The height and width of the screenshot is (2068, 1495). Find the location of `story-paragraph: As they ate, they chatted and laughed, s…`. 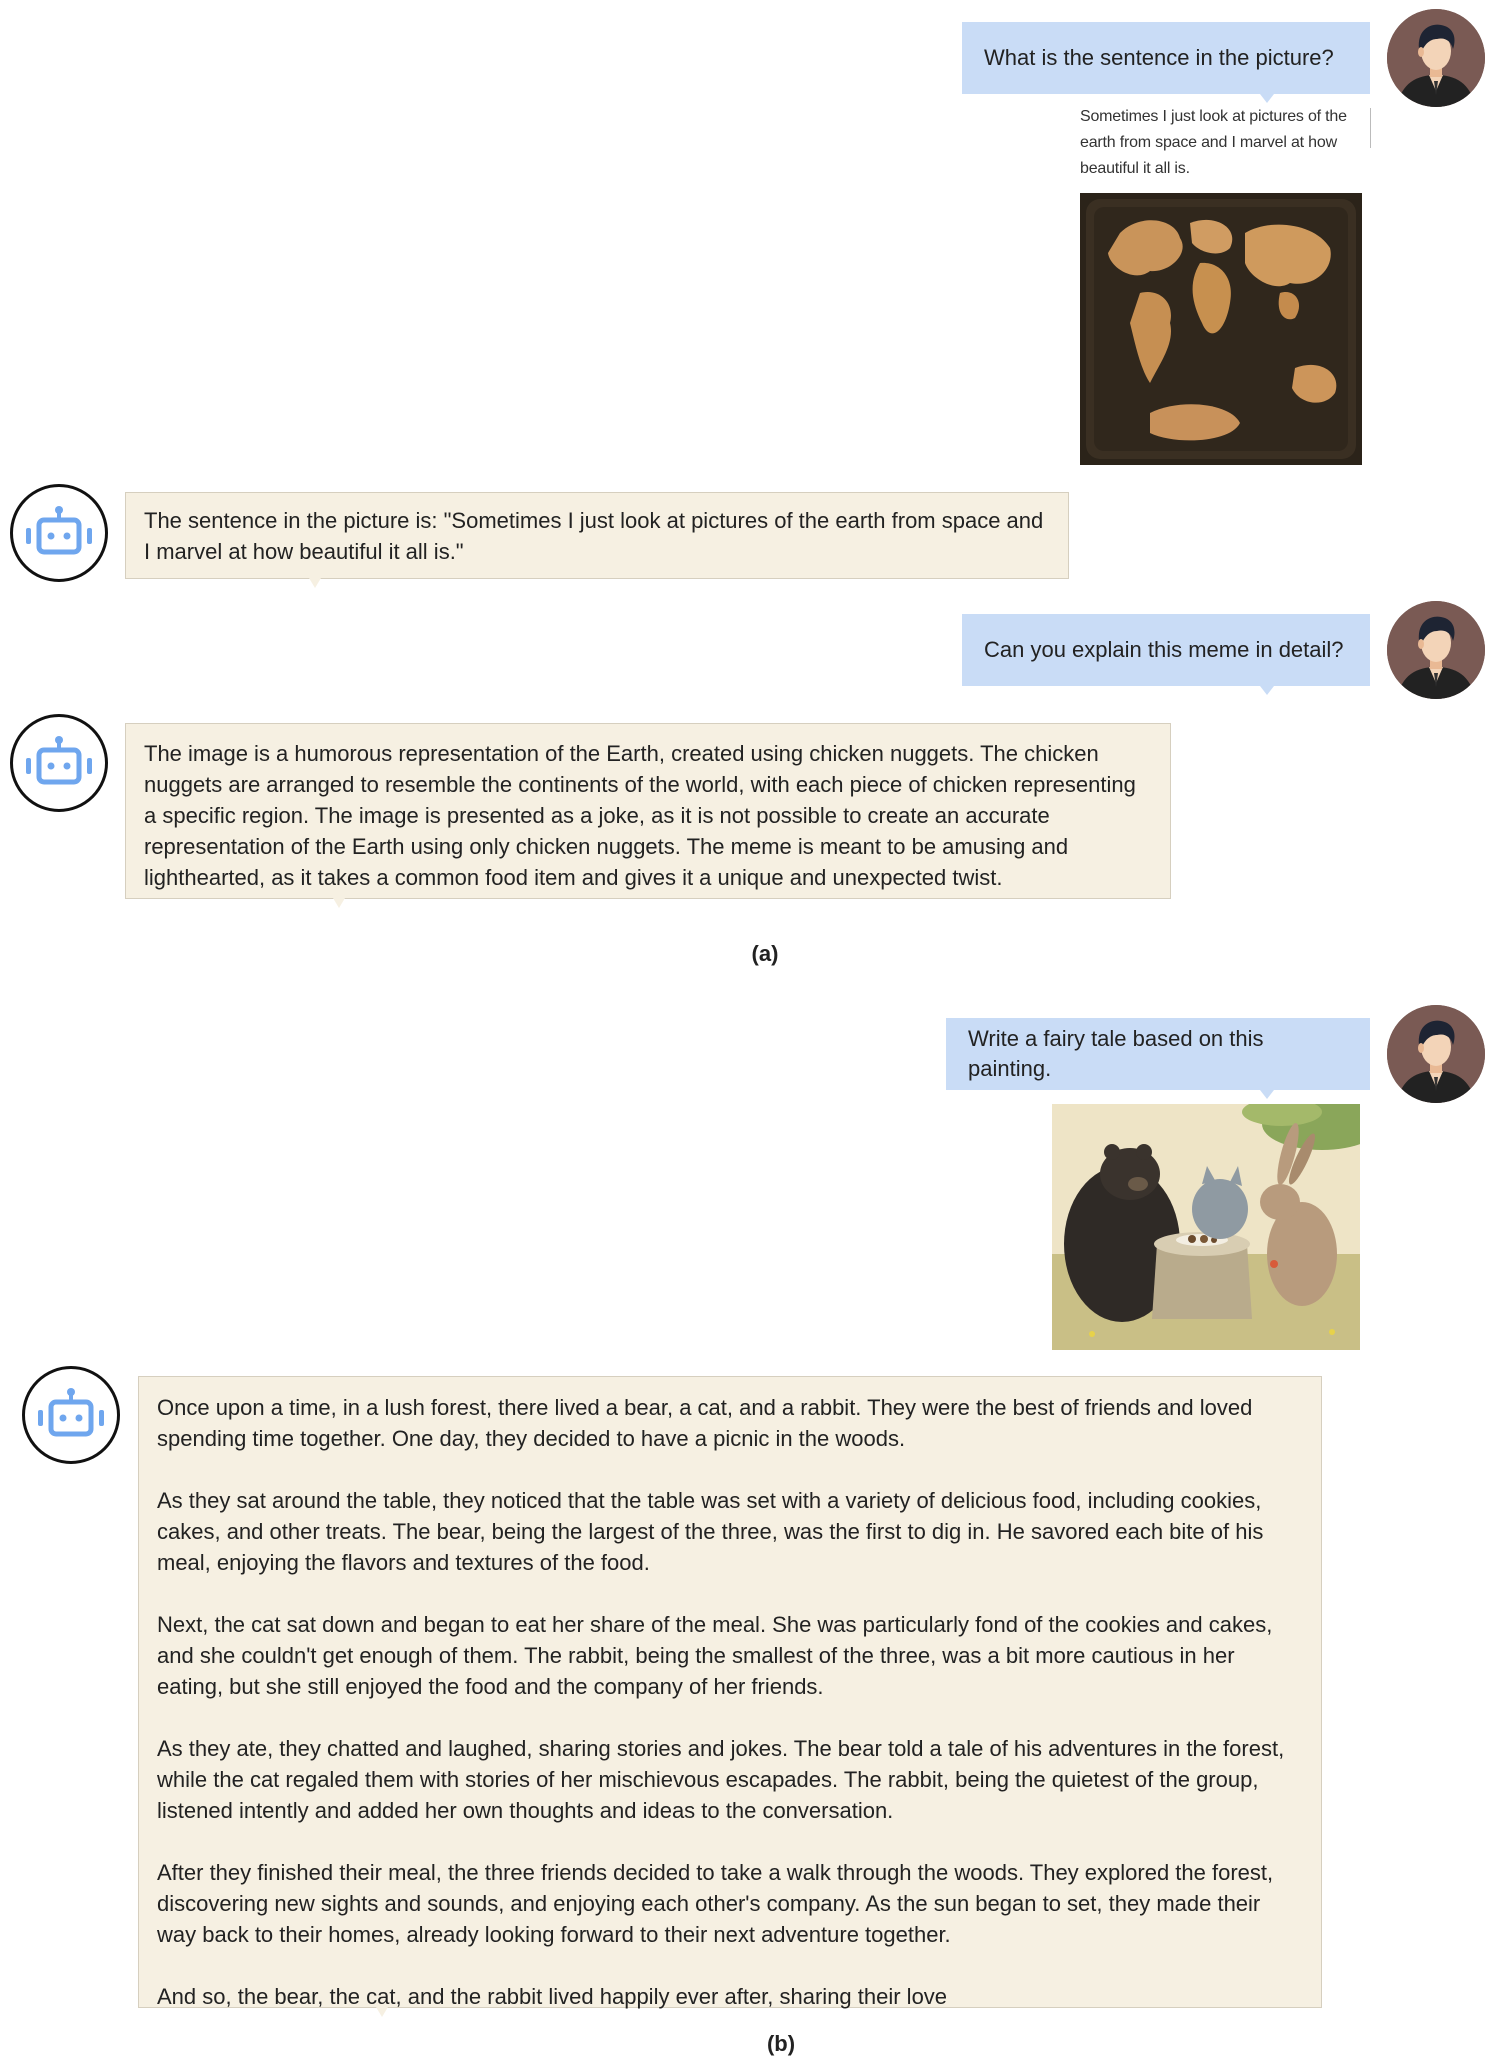

story-paragraph: As they ate, they chatted and laughed, s… is located at coordinates (721, 1779).